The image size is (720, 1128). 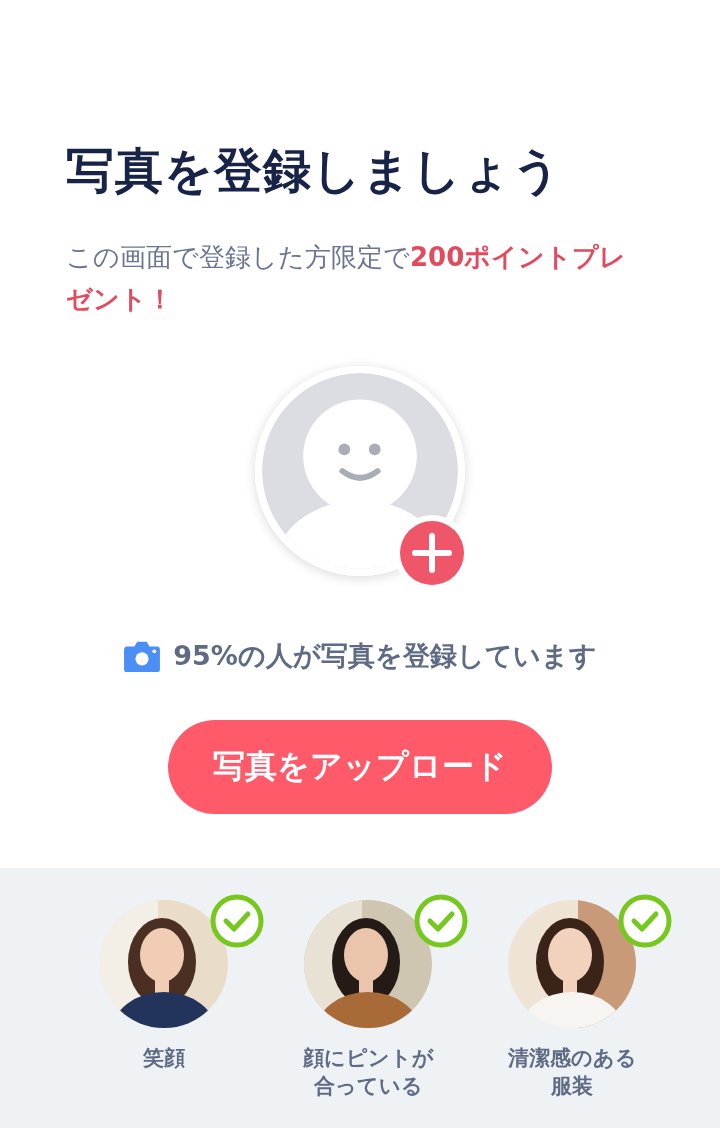 What do you see at coordinates (368, 1072) in the screenshot?
I see `tip-label: 顔にピントが合っている` at bounding box center [368, 1072].